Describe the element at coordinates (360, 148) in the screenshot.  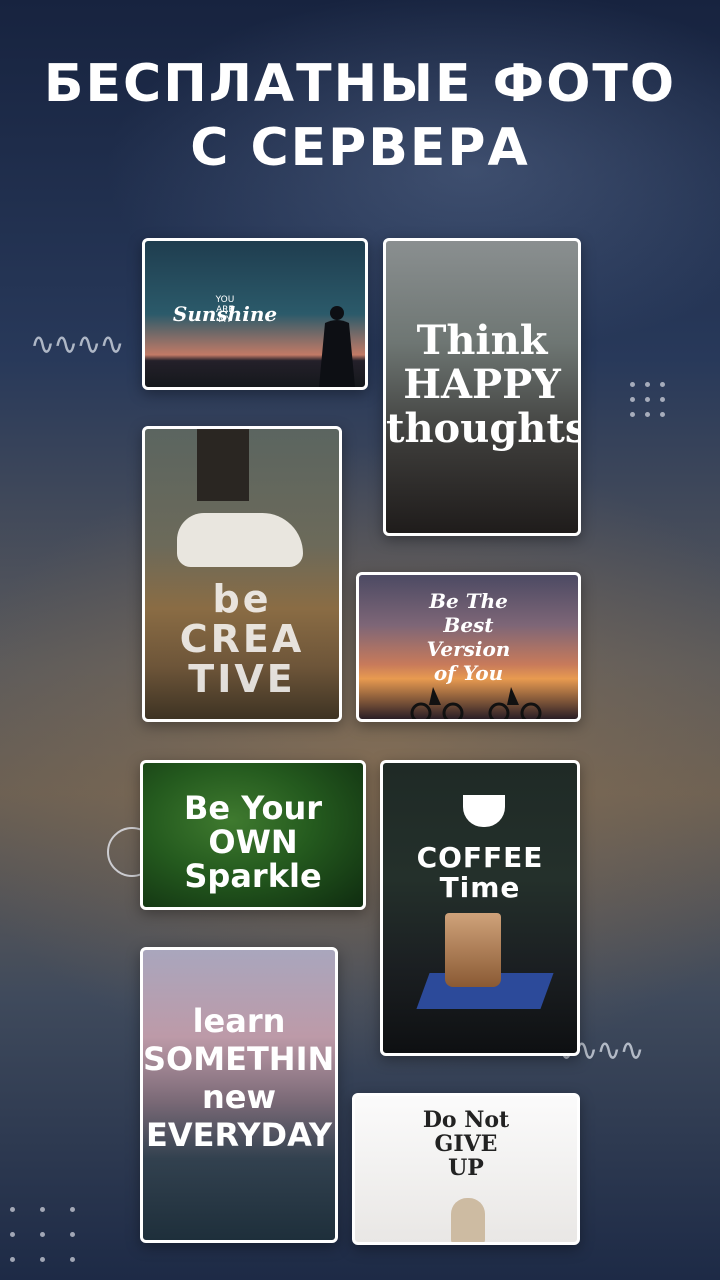
I see `title-line-2: С СЕРВЕРА` at that location.